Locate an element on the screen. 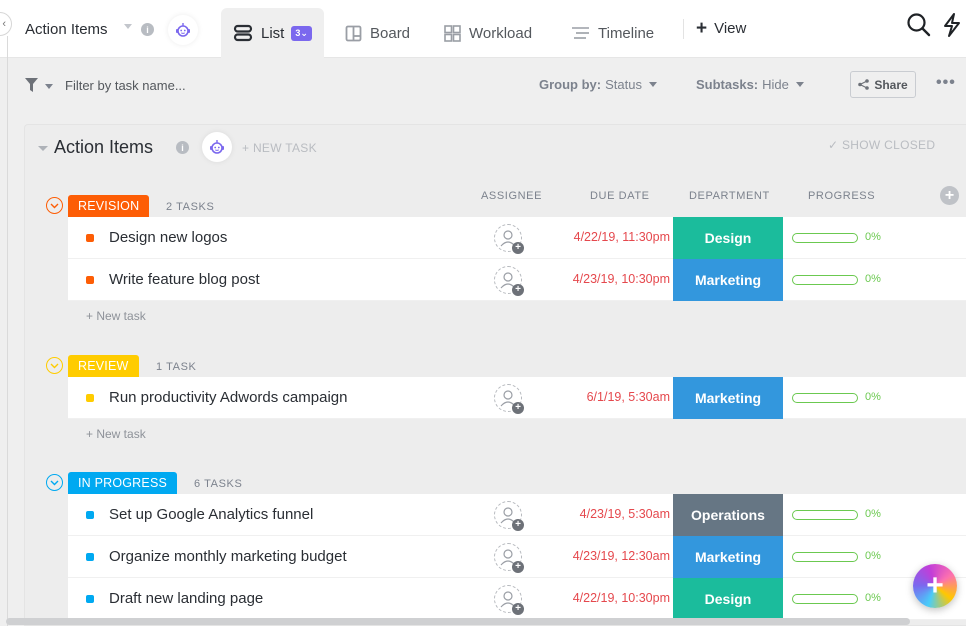 The width and height of the screenshot is (966, 626). due-date: 4/23/19, 12:30am is located at coordinates (621, 556).